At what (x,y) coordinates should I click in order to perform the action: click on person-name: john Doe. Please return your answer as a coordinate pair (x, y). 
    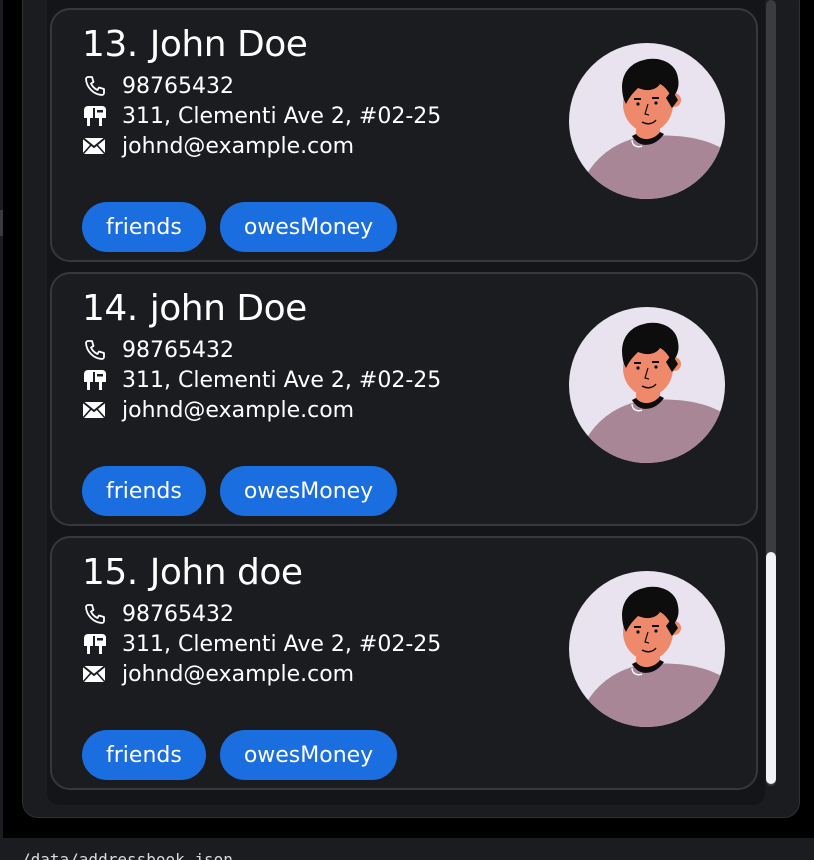
    Looking at the image, I should click on (228, 308).